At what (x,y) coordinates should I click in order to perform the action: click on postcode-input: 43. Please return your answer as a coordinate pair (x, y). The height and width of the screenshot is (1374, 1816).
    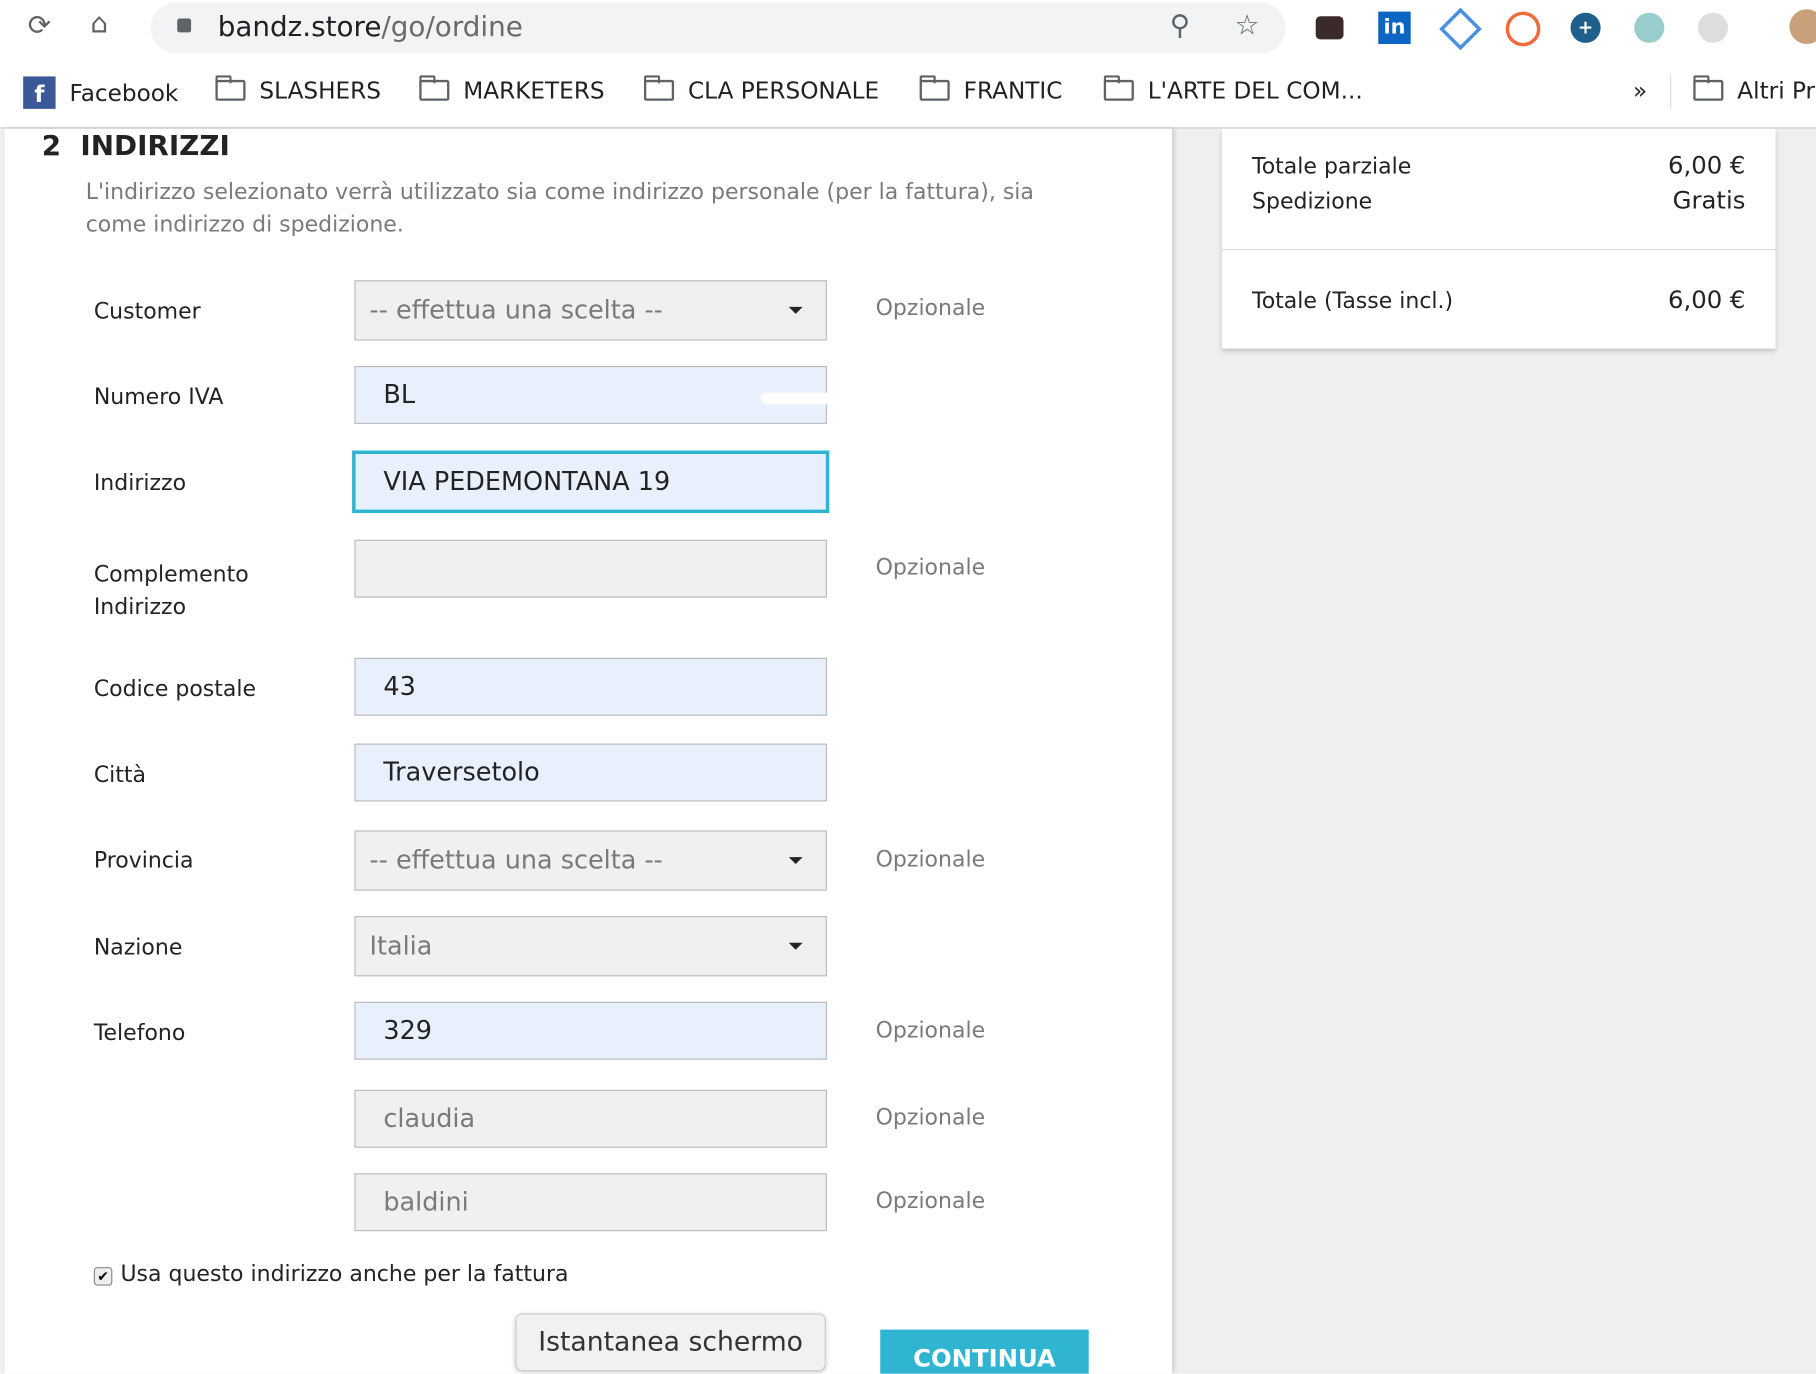
    Looking at the image, I should click on (590, 686).